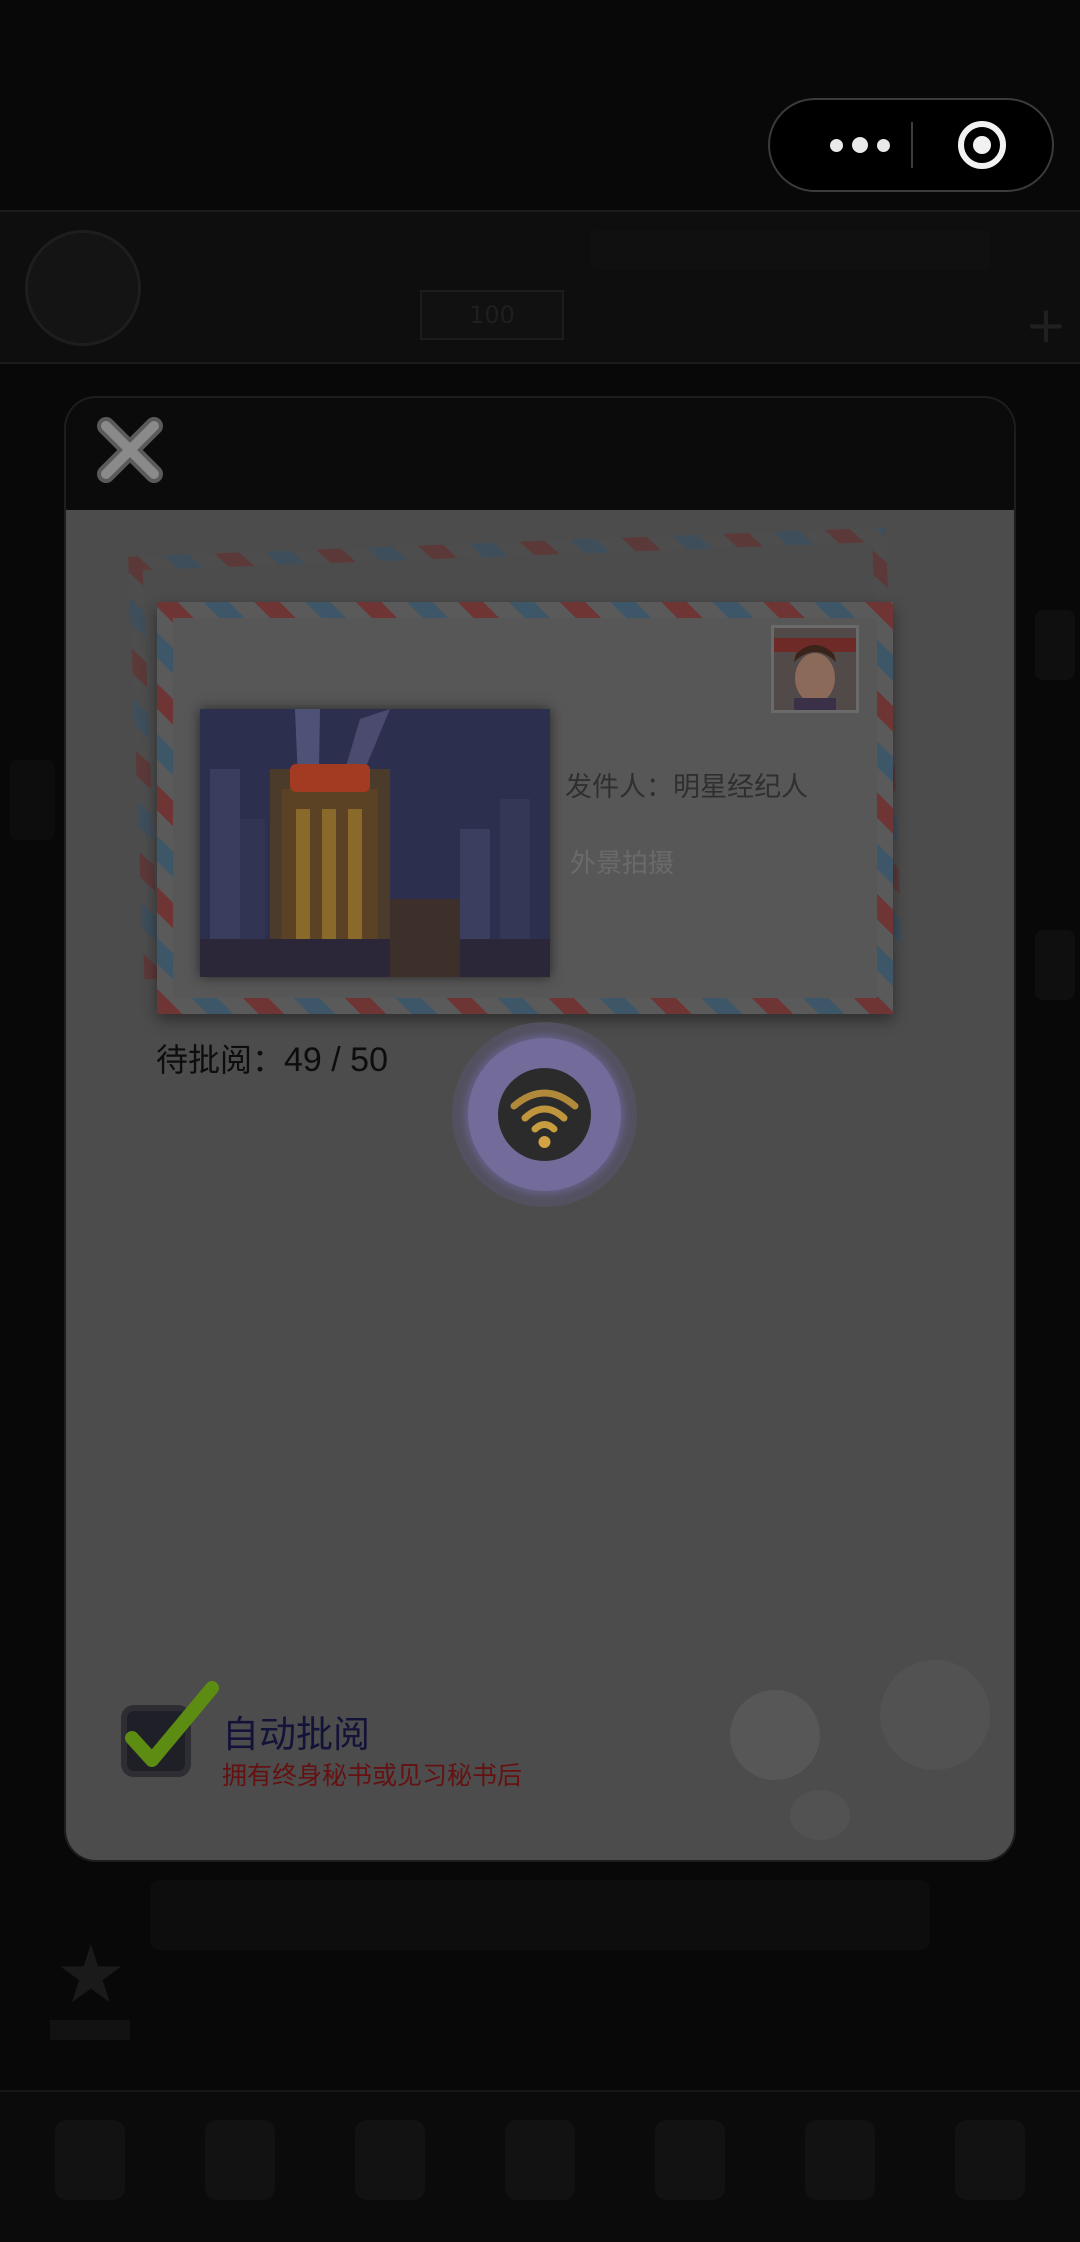  What do you see at coordinates (375, 843) in the screenshot?
I see `city-night-theater-photo` at bounding box center [375, 843].